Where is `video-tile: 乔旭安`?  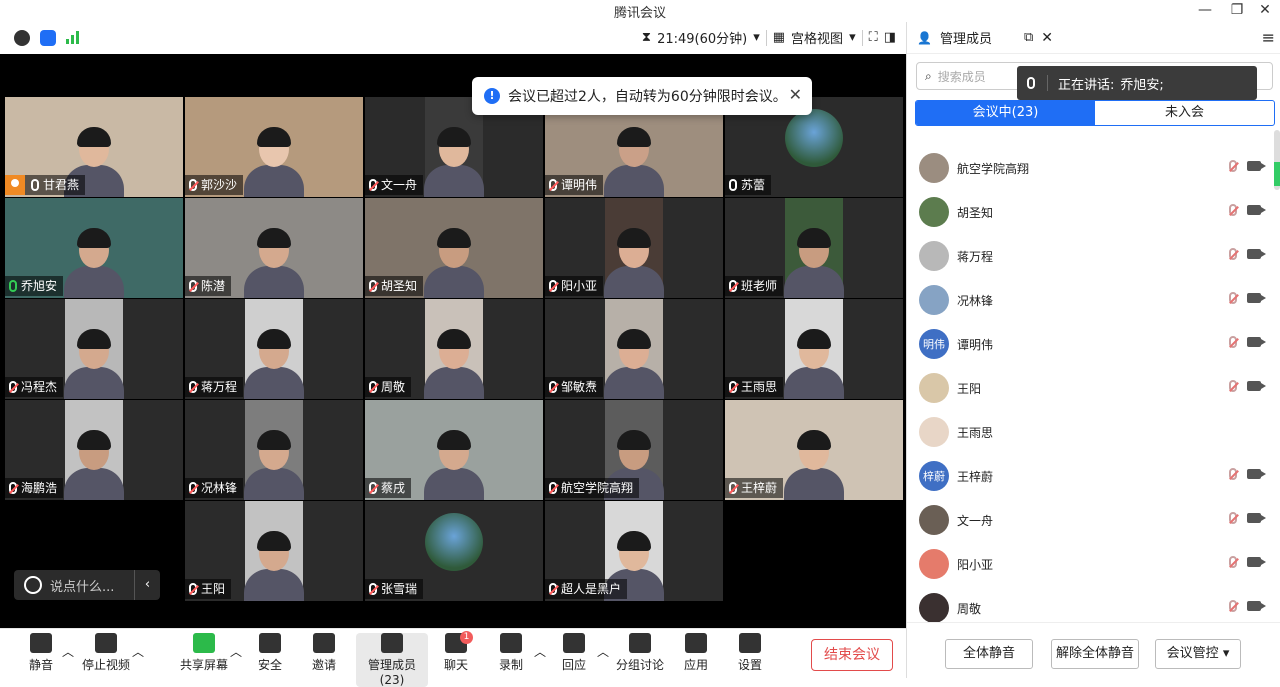 video-tile: 乔旭安 is located at coordinates (94, 248).